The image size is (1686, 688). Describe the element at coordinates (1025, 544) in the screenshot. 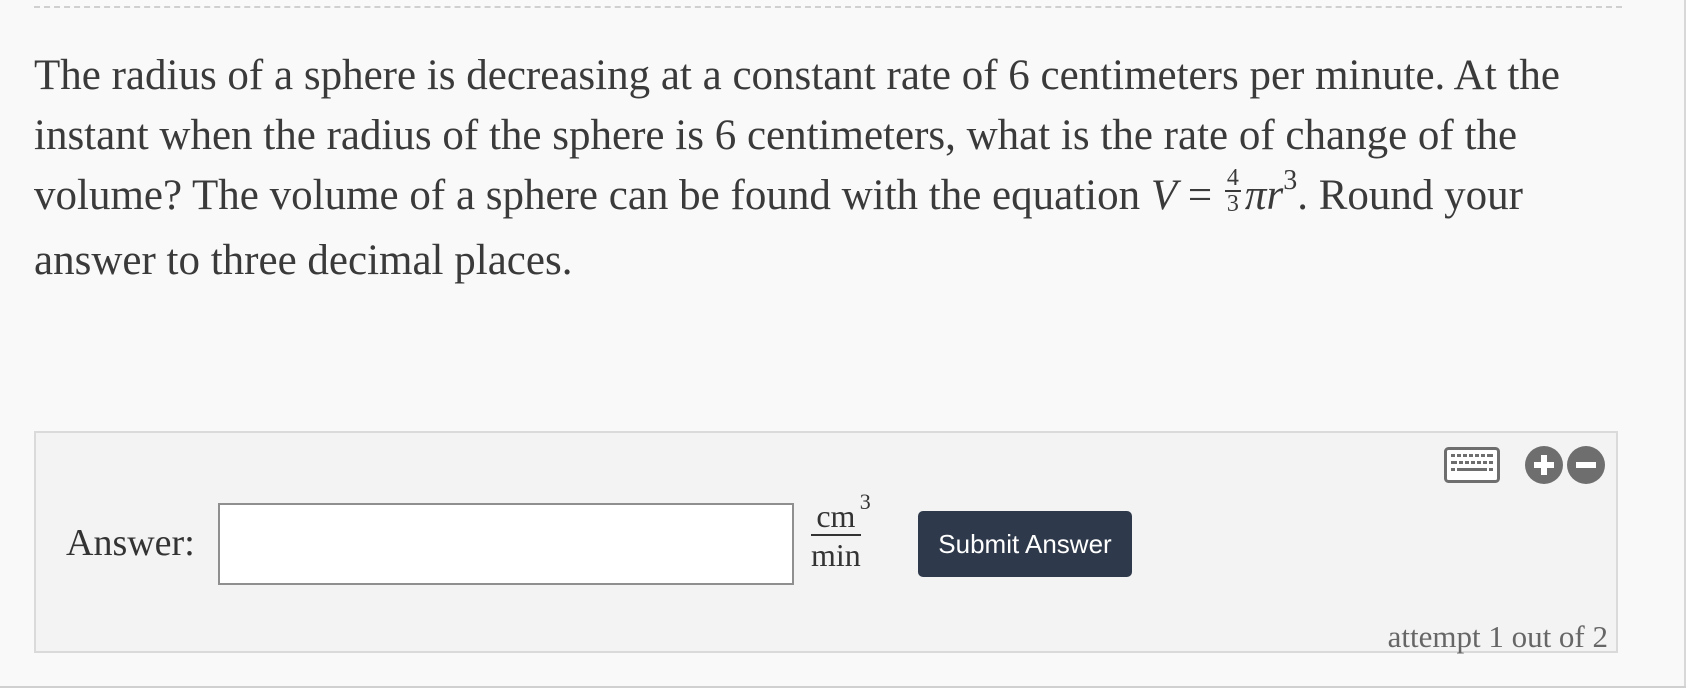

I see `submit-answer-button: Submit Answer` at that location.